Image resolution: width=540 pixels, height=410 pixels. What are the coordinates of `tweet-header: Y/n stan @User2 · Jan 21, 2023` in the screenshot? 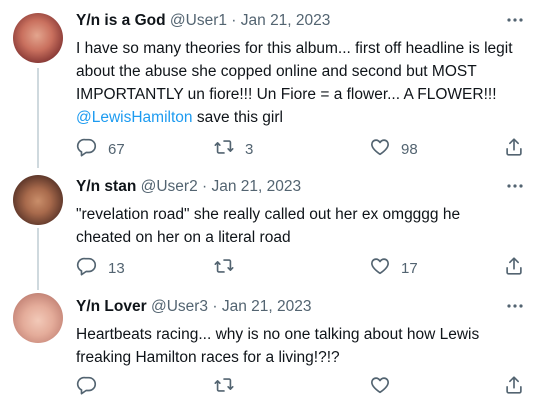 It's located at (188, 187).